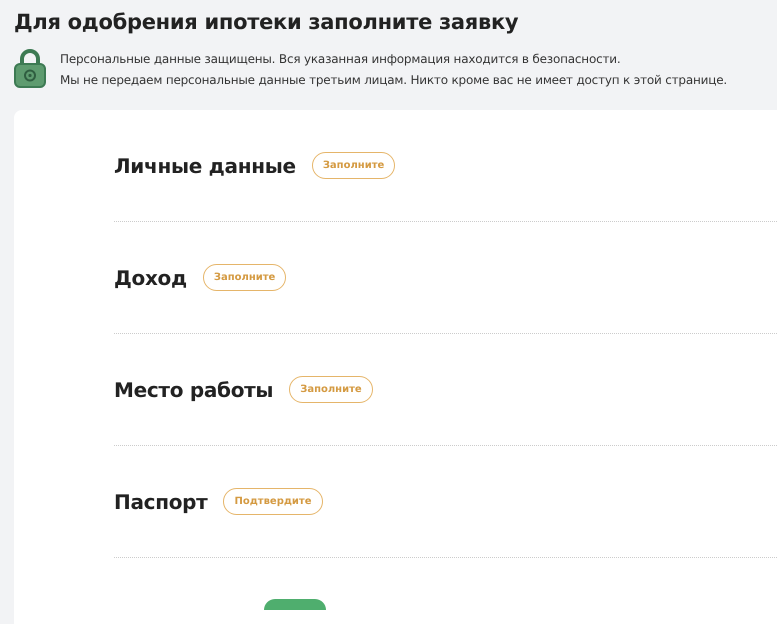 This screenshot has width=777, height=624. What do you see at coordinates (341, 59) in the screenshot?
I see `notice-text: Персональные данные защищены. Вся указанная информация находится в безопасности.` at bounding box center [341, 59].